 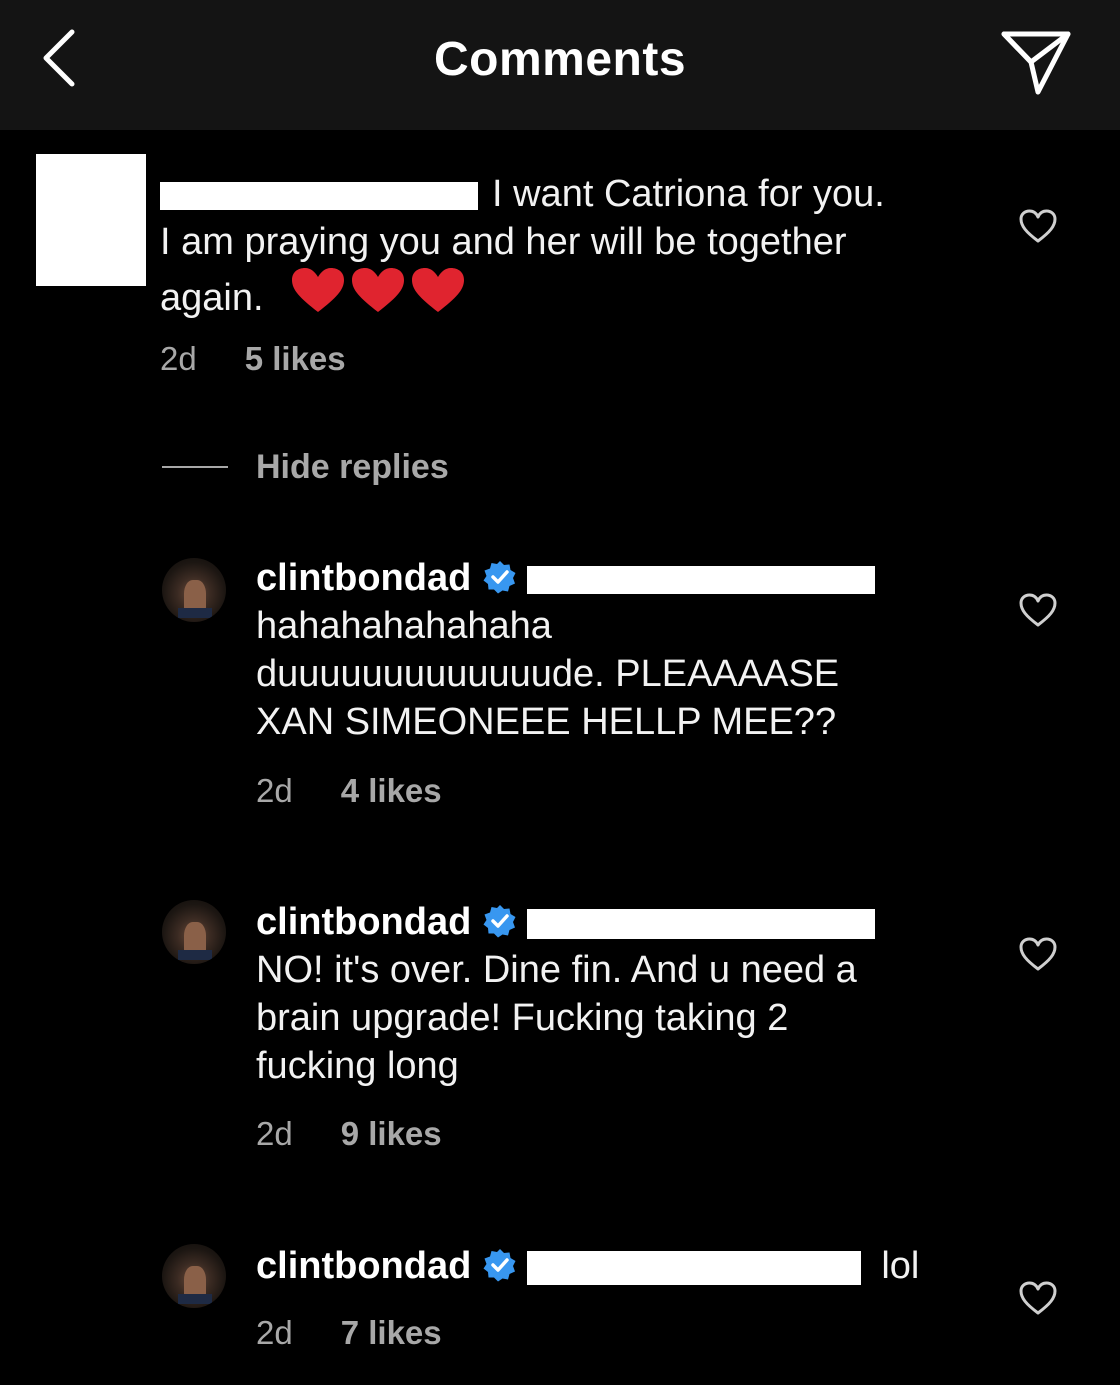 What do you see at coordinates (546, 722) in the screenshot?
I see `reply-text-line: XAN SIMEONEEE HELLP MEE??` at bounding box center [546, 722].